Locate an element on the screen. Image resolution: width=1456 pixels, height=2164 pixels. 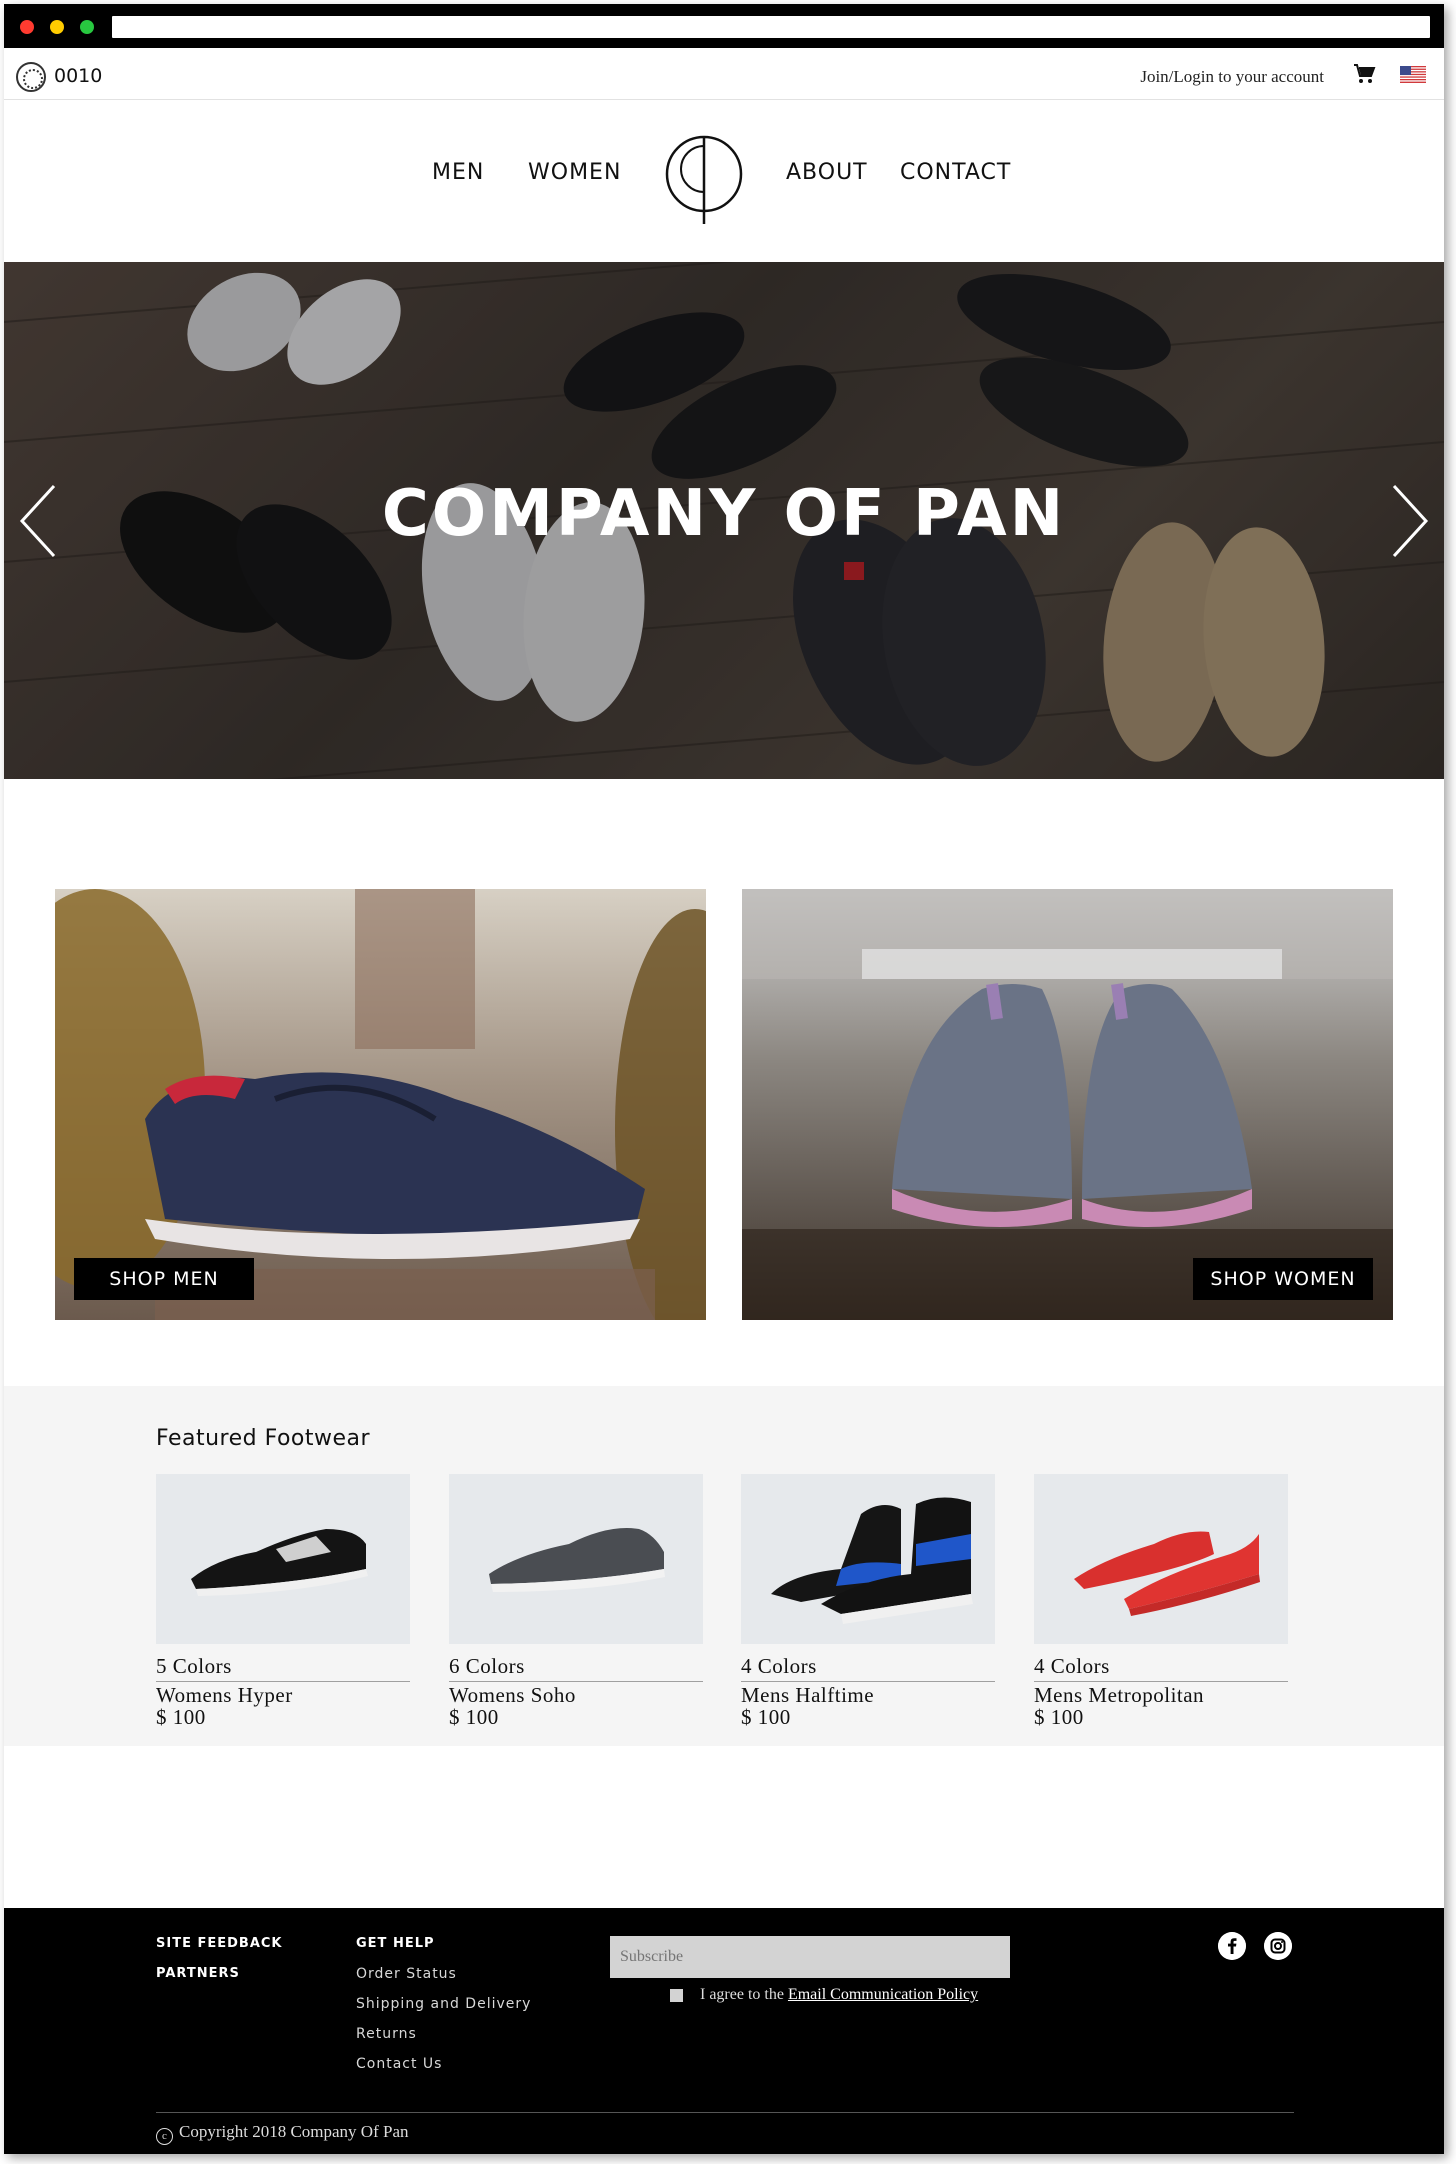
account-login-link: Join/Login to your account is located at coordinates (1169, 77).